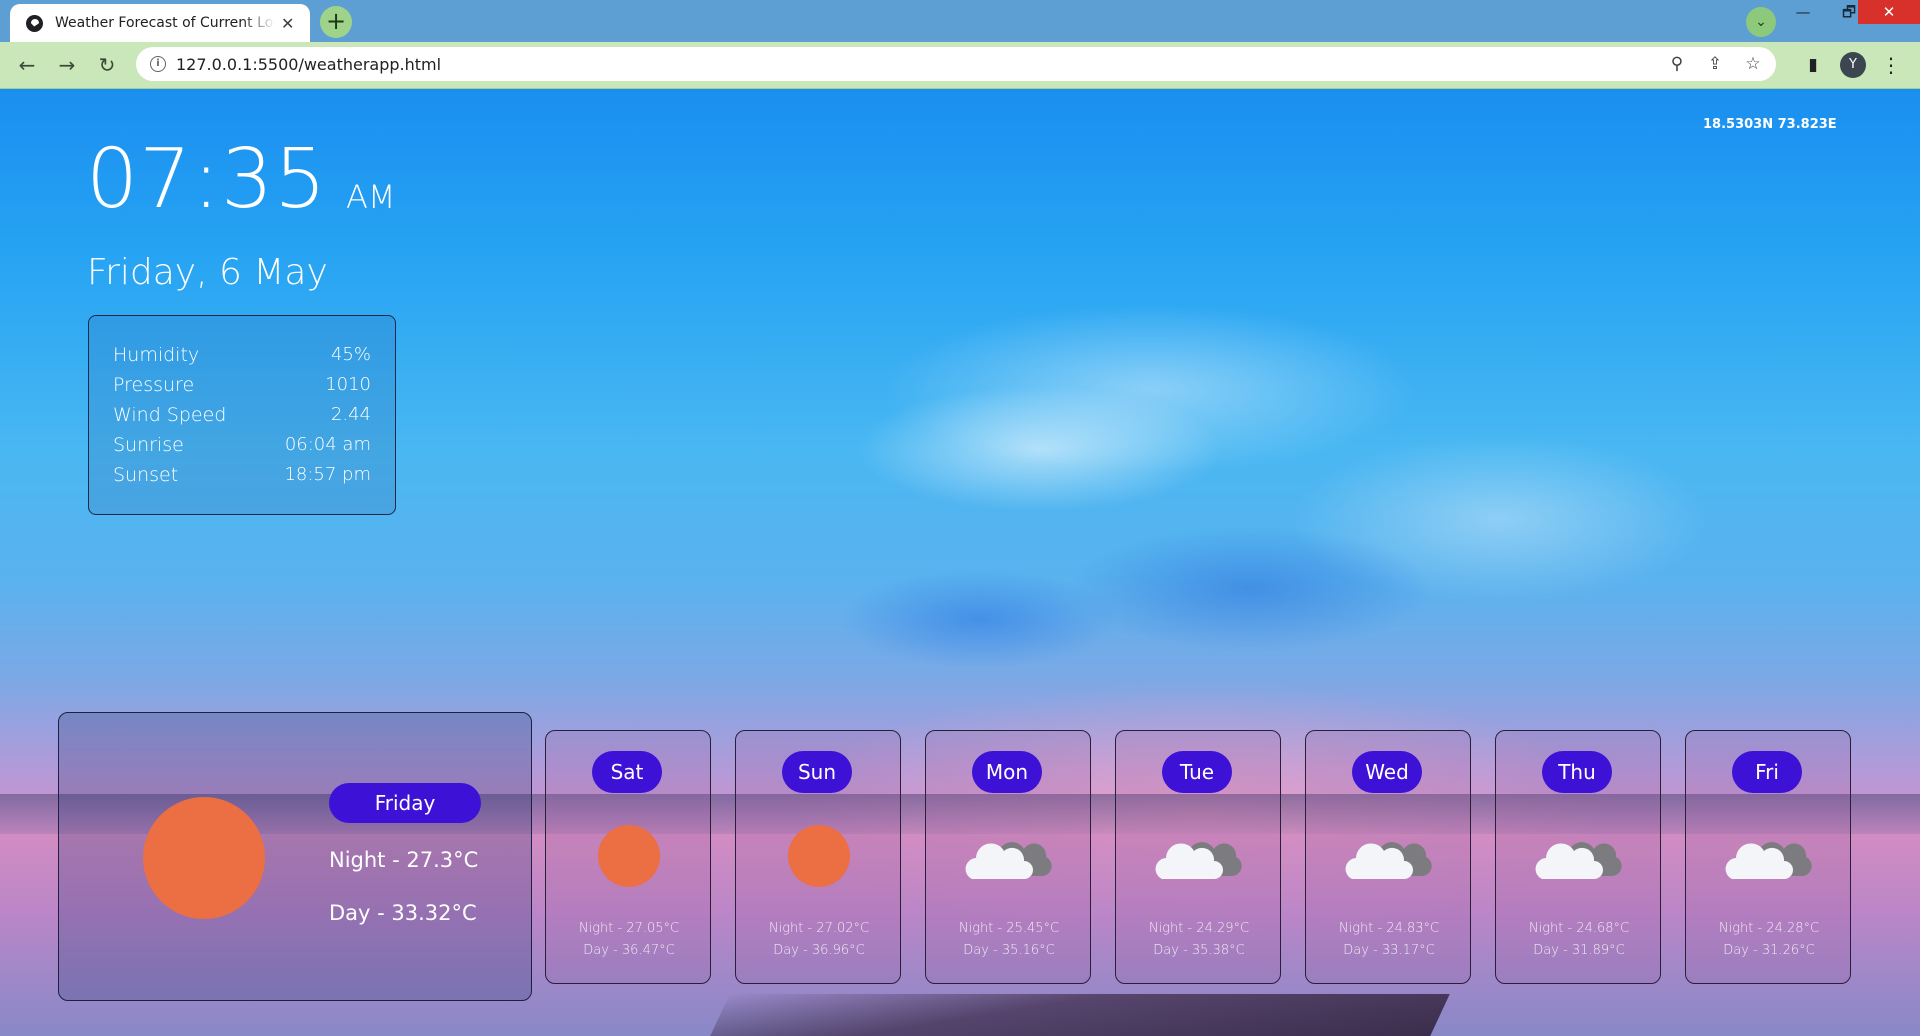 The width and height of the screenshot is (1920, 1036). I want to click on am-pm-indicator: AM, so click(371, 197).